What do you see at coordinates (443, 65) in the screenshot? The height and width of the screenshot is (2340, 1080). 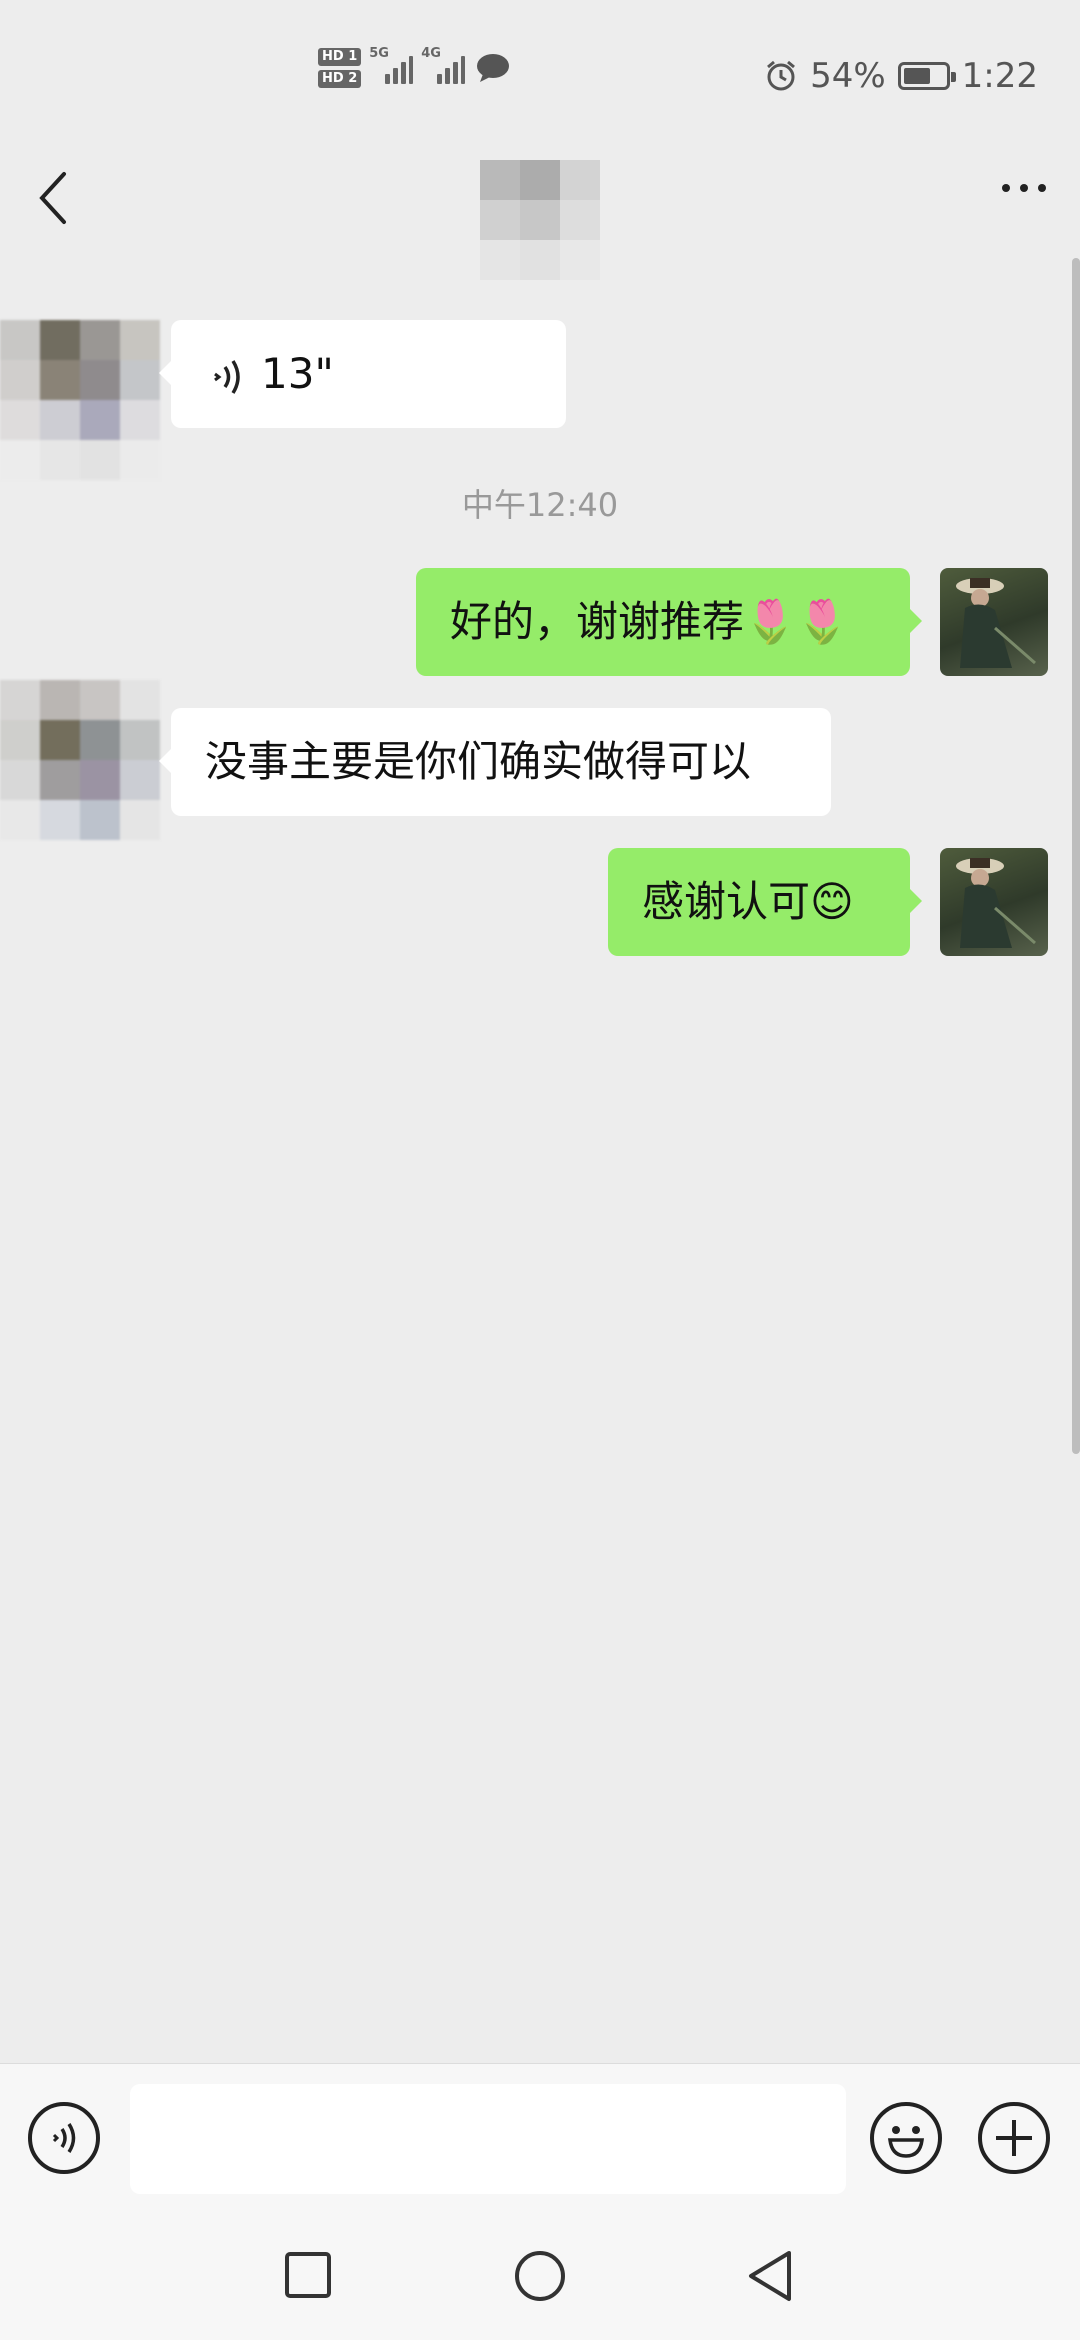 I see `signal-4g-icon: 4G` at bounding box center [443, 65].